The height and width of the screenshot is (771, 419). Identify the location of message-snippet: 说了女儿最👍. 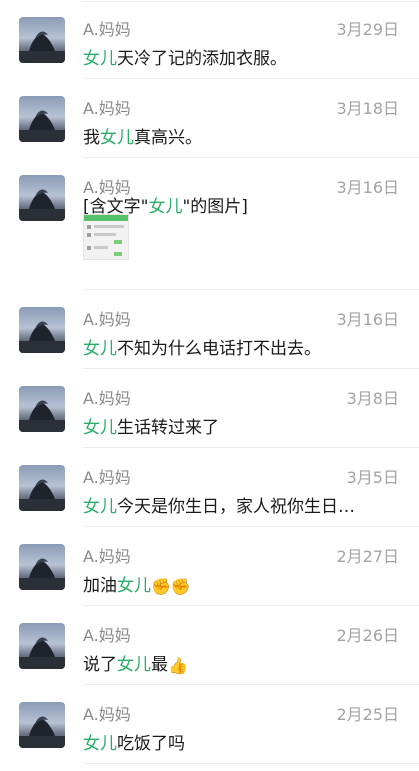
(135, 662).